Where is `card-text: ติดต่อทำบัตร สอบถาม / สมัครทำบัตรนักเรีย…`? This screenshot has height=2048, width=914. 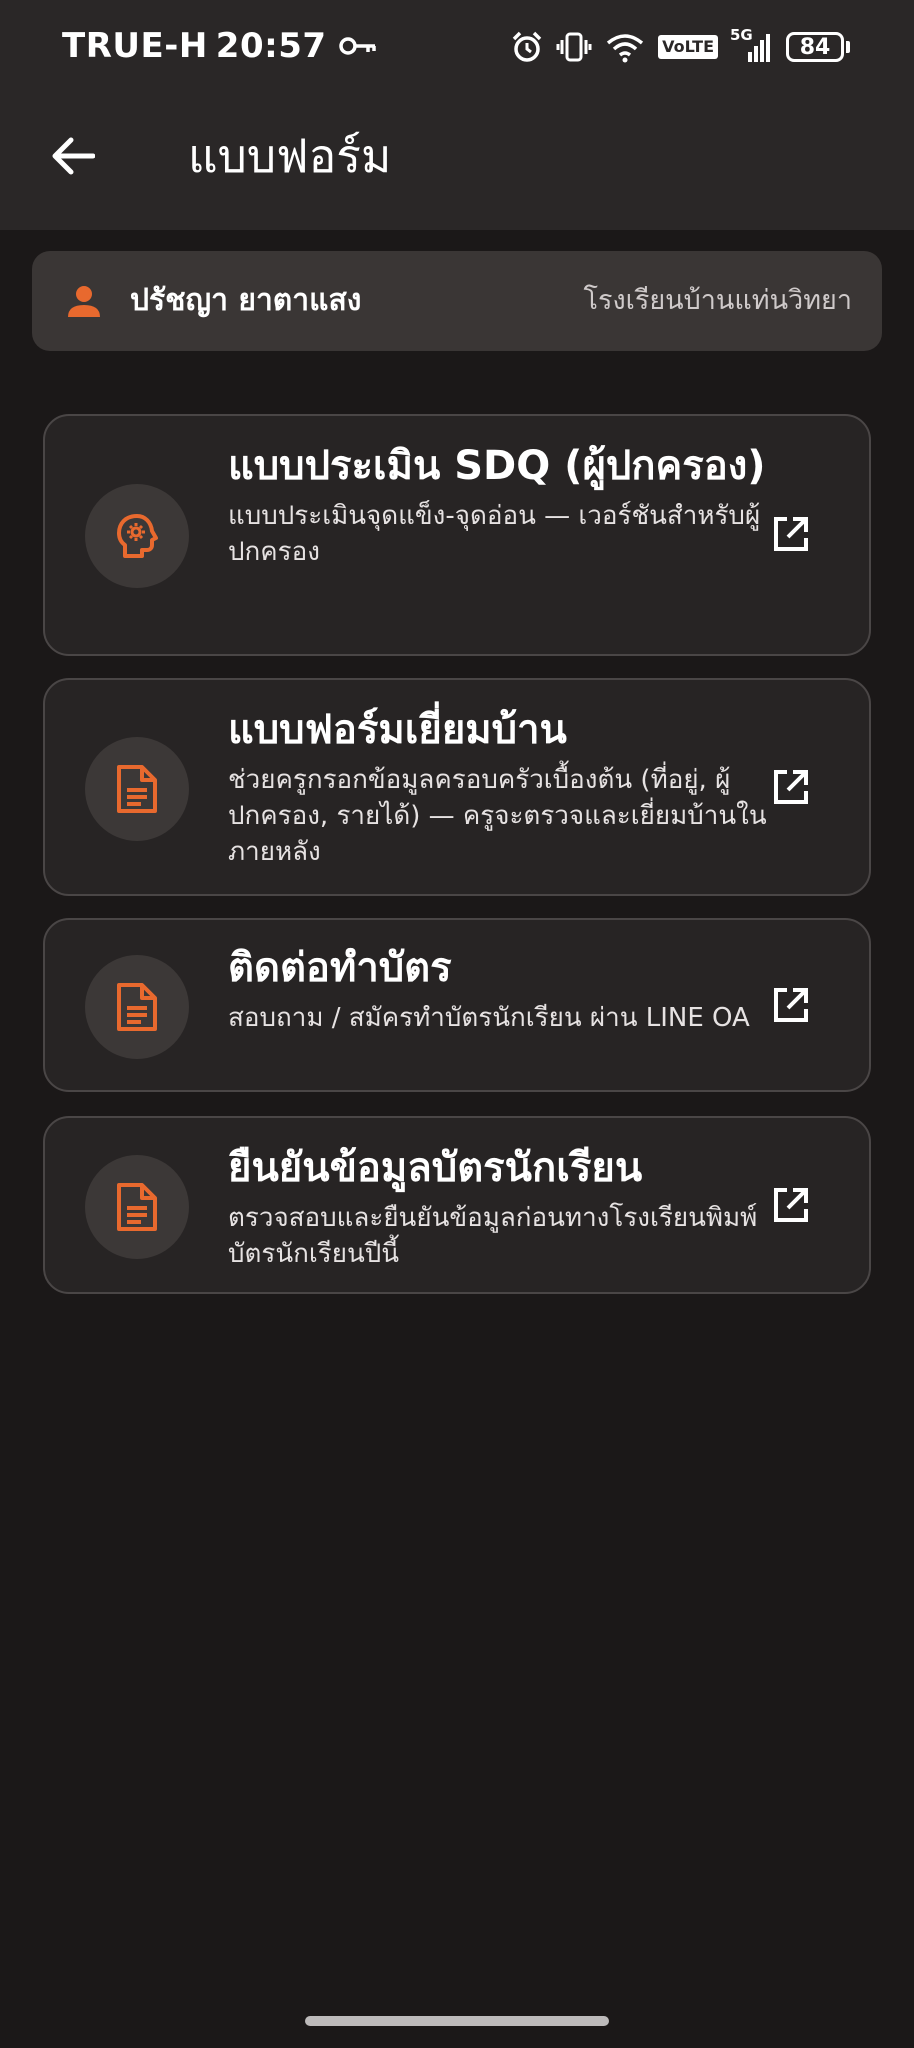 card-text: ติดต่อทำบัตร สอบถาม / สมัครทำบัตรนักเรีย… is located at coordinates (498, 988).